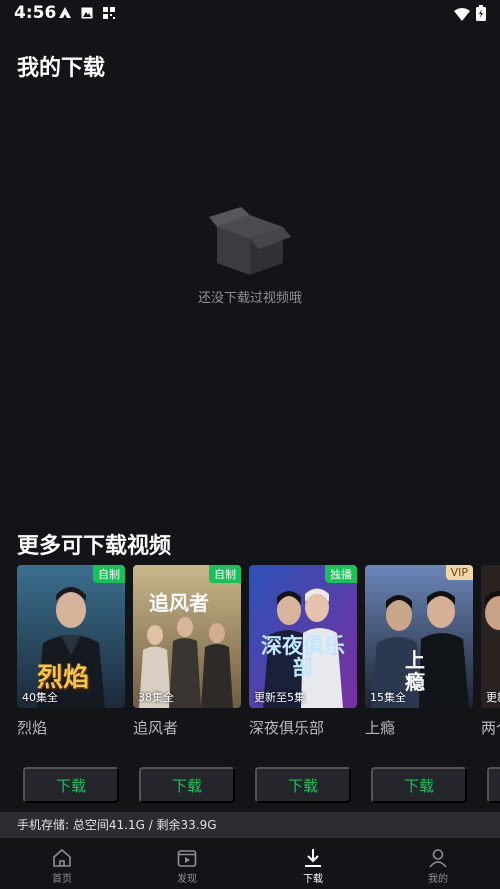  What do you see at coordinates (65, 12) in the screenshot?
I see `app-notification-icon` at bounding box center [65, 12].